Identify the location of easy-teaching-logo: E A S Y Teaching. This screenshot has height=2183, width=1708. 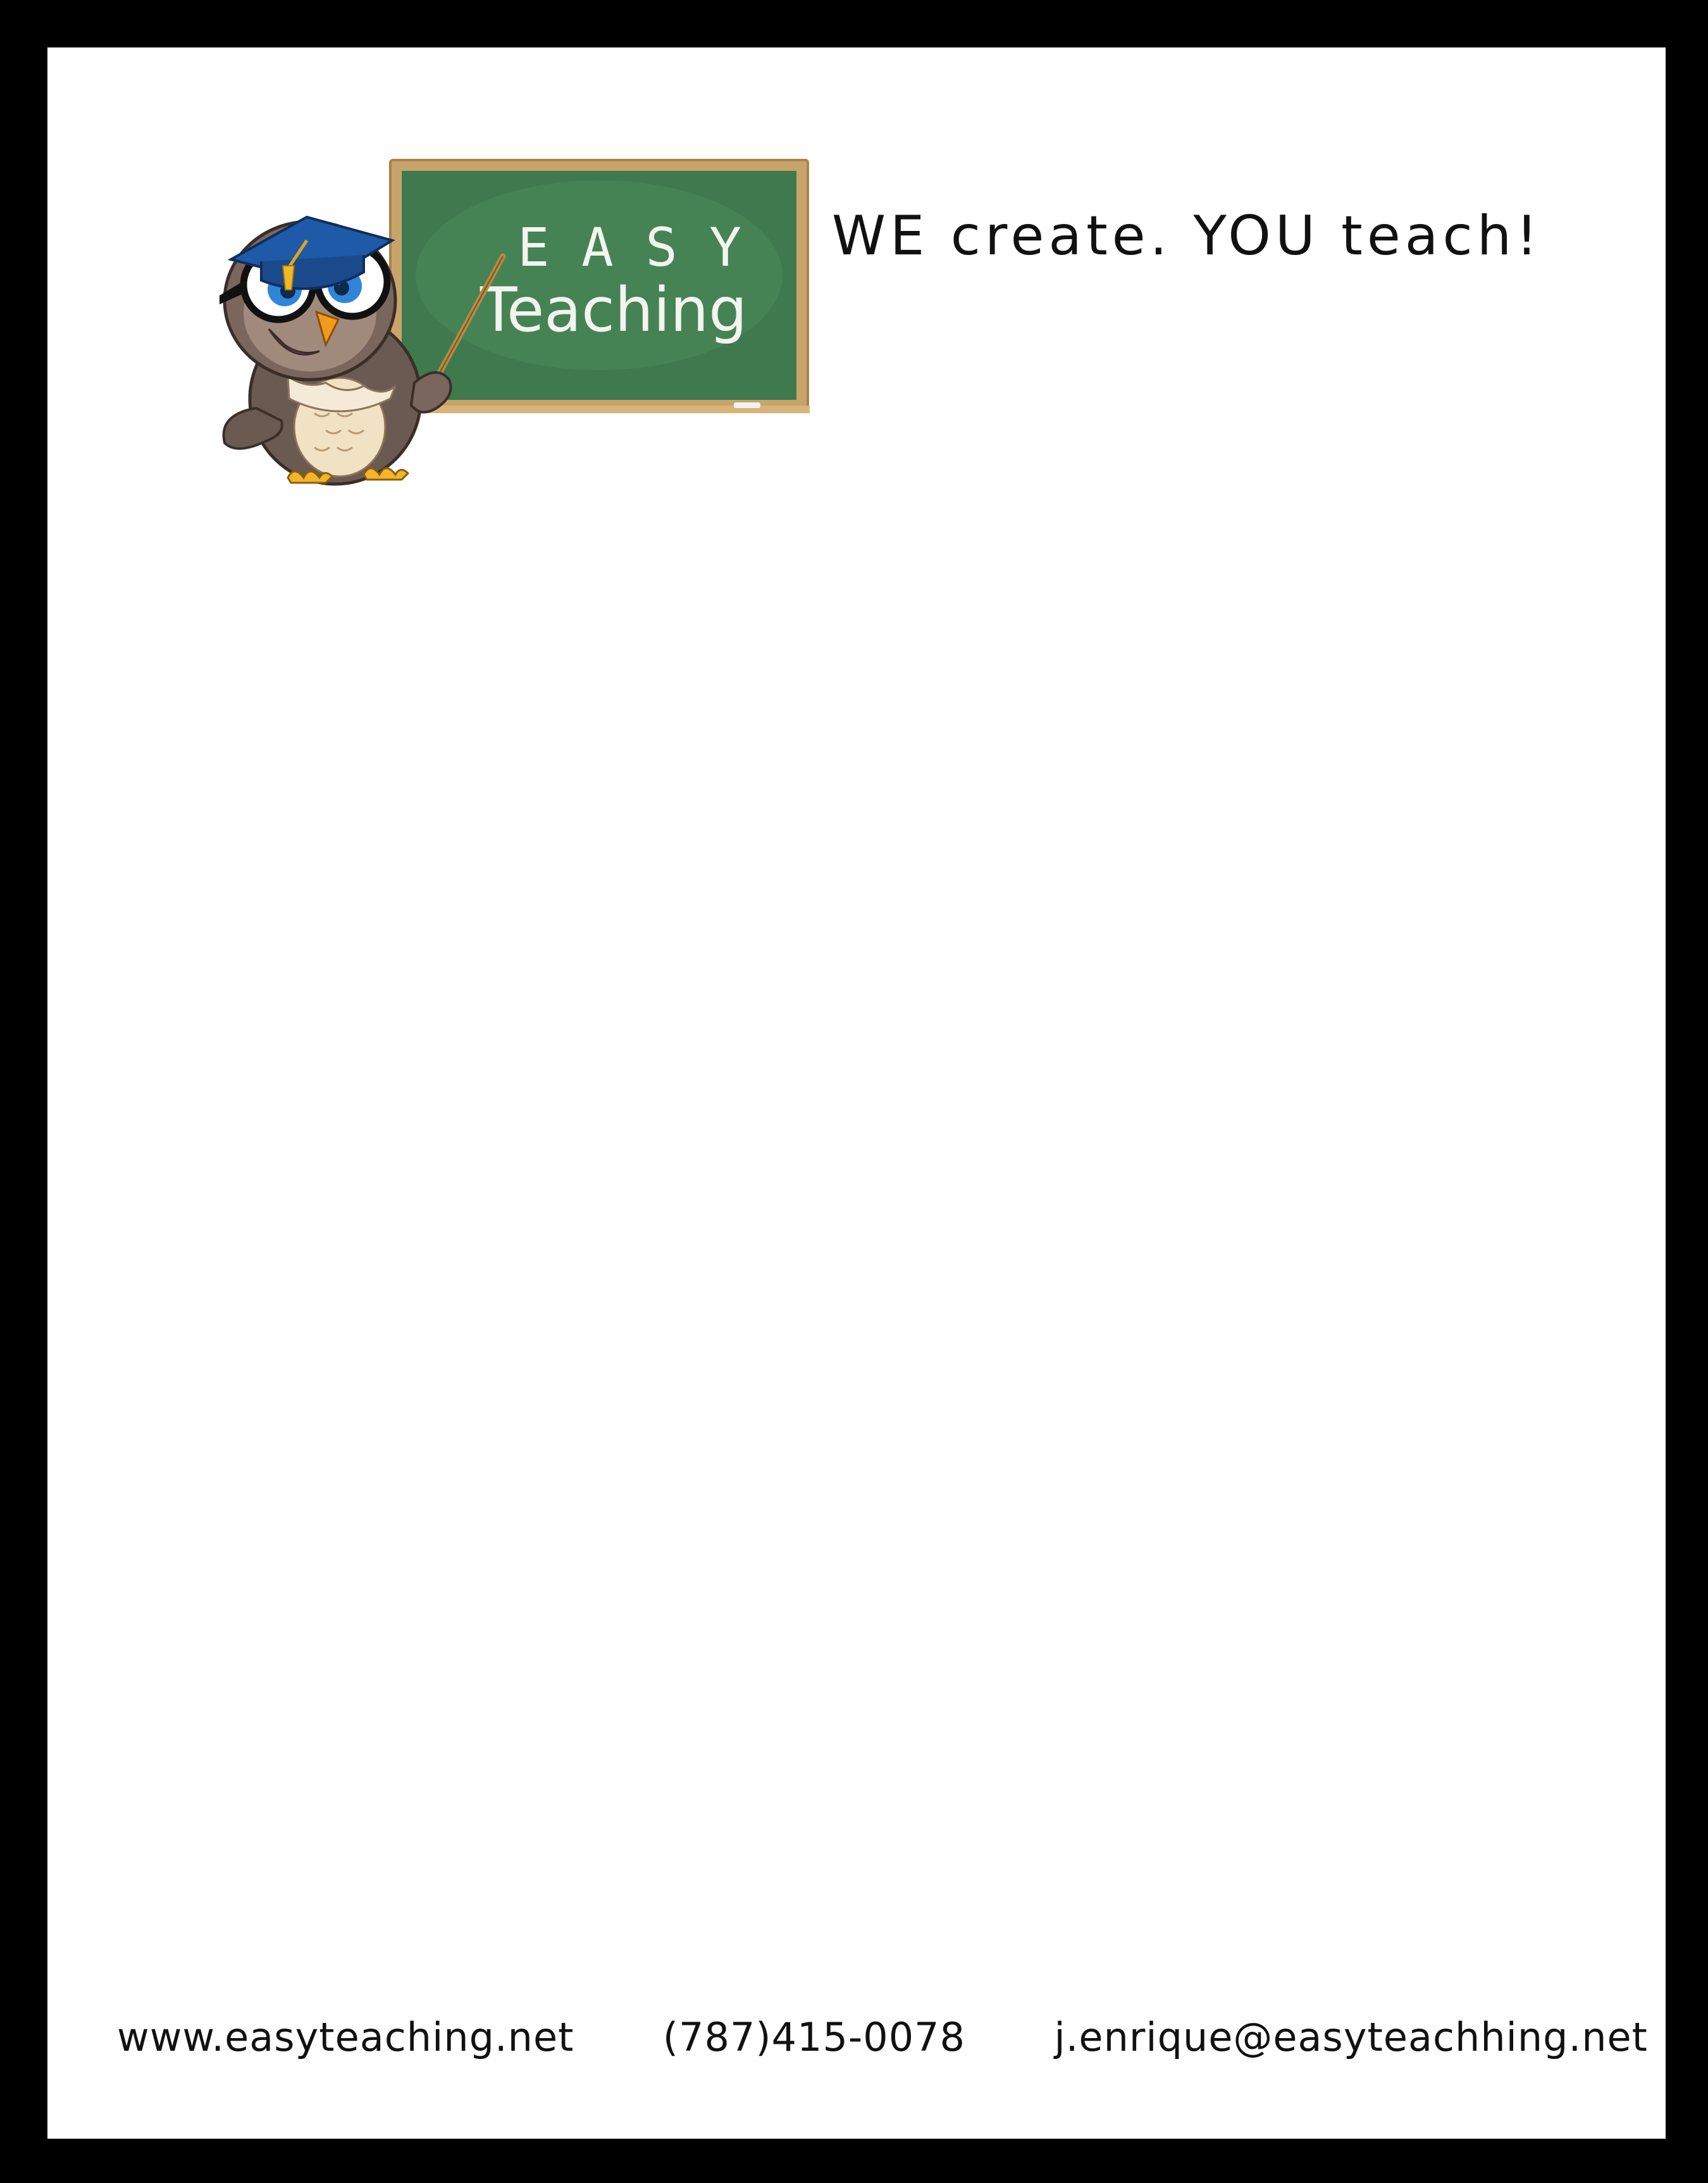
(496, 300).